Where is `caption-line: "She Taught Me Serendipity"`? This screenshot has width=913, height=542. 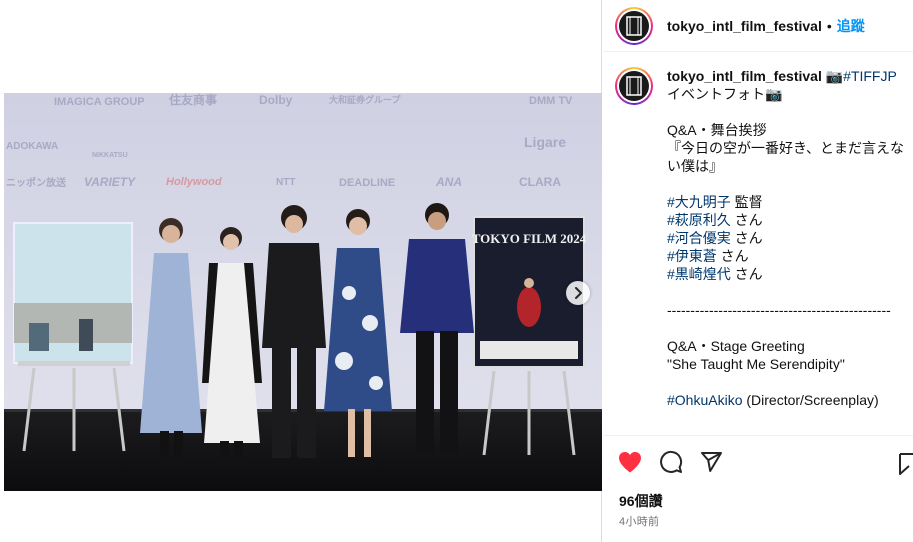 caption-line: "She Taught Me Serendipity" is located at coordinates (756, 364).